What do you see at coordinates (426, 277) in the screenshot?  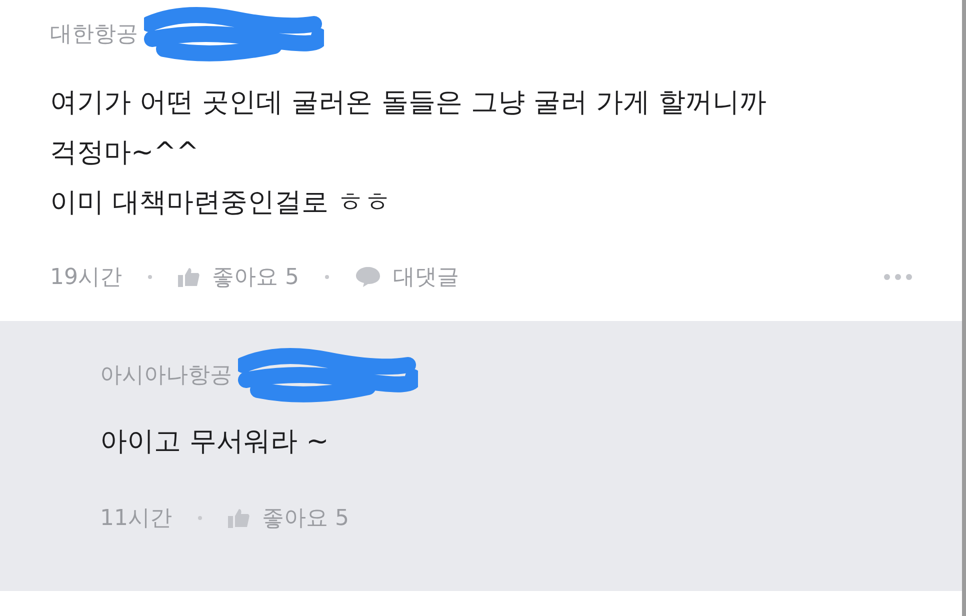 I see `reply-button: 대댓글` at bounding box center [426, 277].